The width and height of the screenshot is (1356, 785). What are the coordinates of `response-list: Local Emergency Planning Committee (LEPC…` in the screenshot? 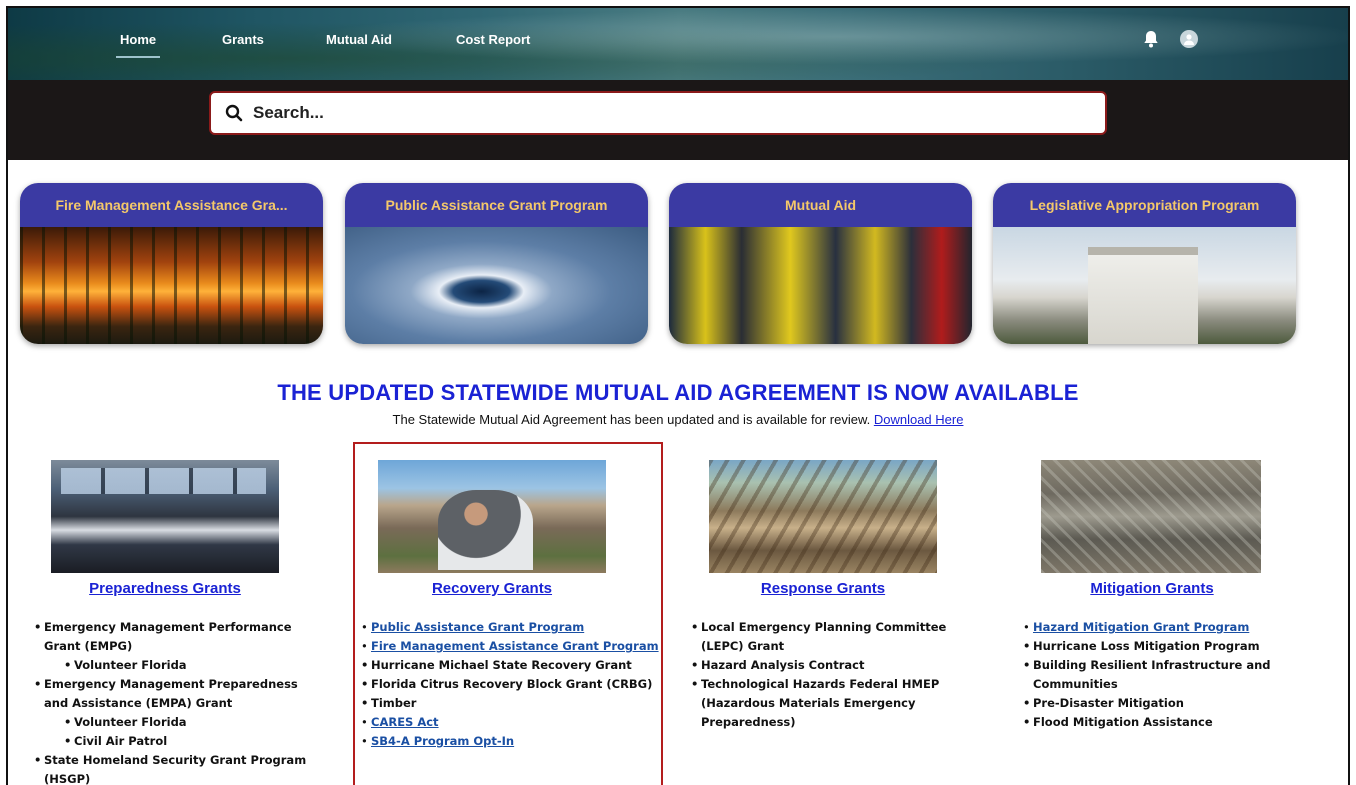 It's located at (836, 675).